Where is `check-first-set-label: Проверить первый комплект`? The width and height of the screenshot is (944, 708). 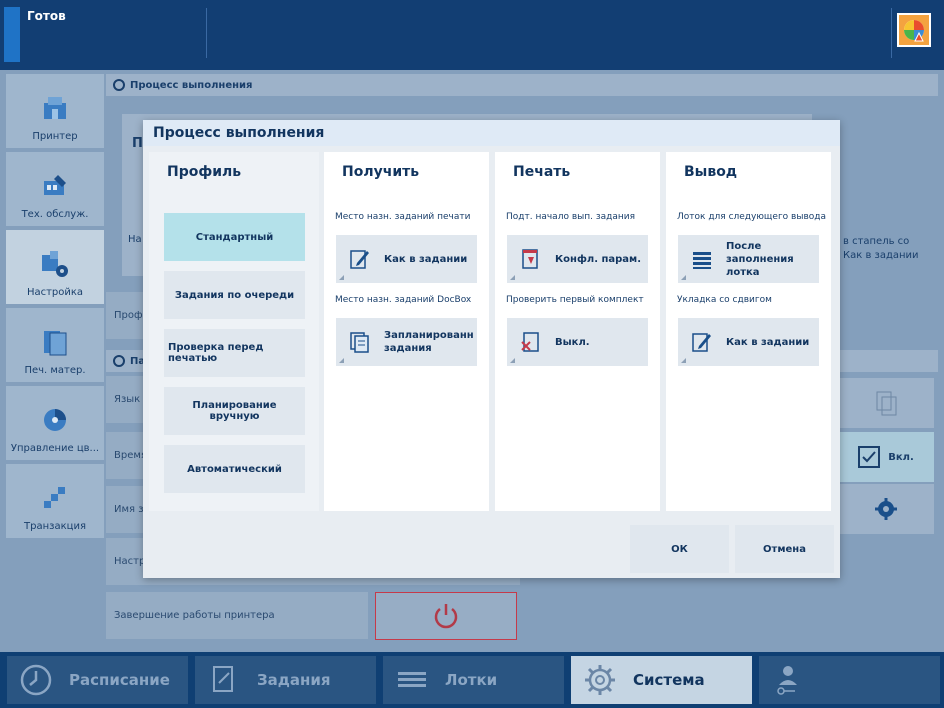 check-first-set-label: Проверить первый комплект is located at coordinates (575, 300).